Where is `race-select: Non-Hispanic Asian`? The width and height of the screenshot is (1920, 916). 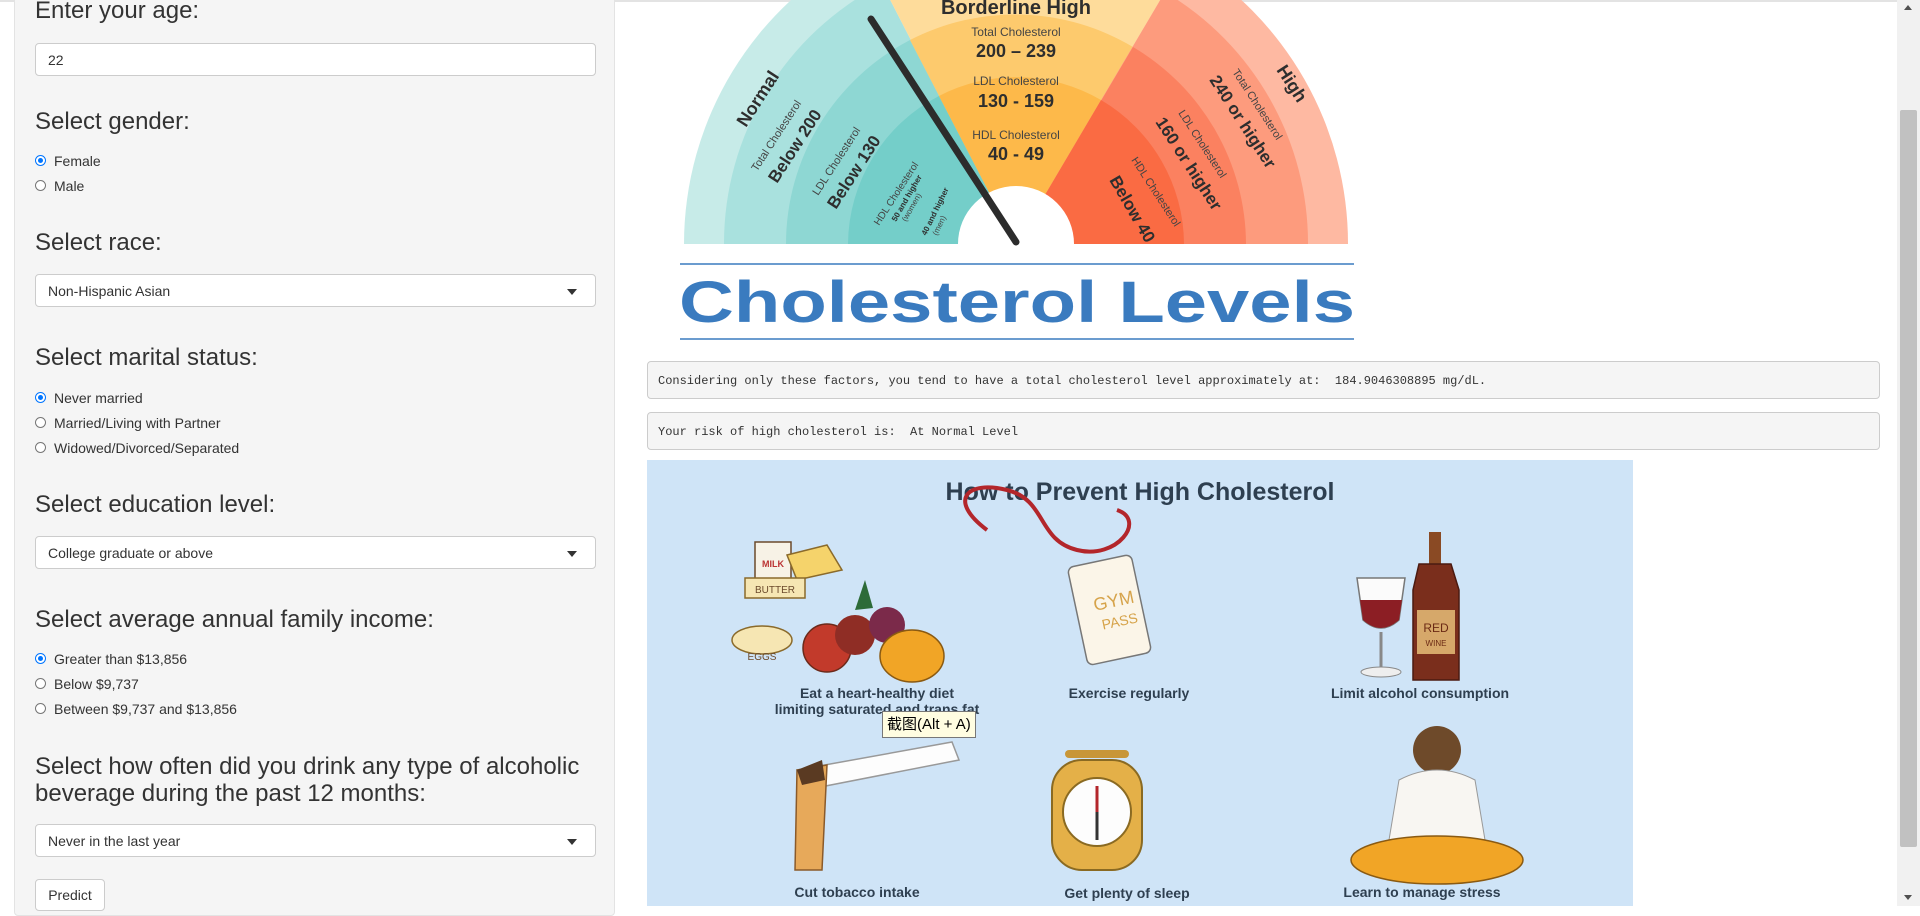
race-select: Non-Hispanic Asian is located at coordinates (315, 290).